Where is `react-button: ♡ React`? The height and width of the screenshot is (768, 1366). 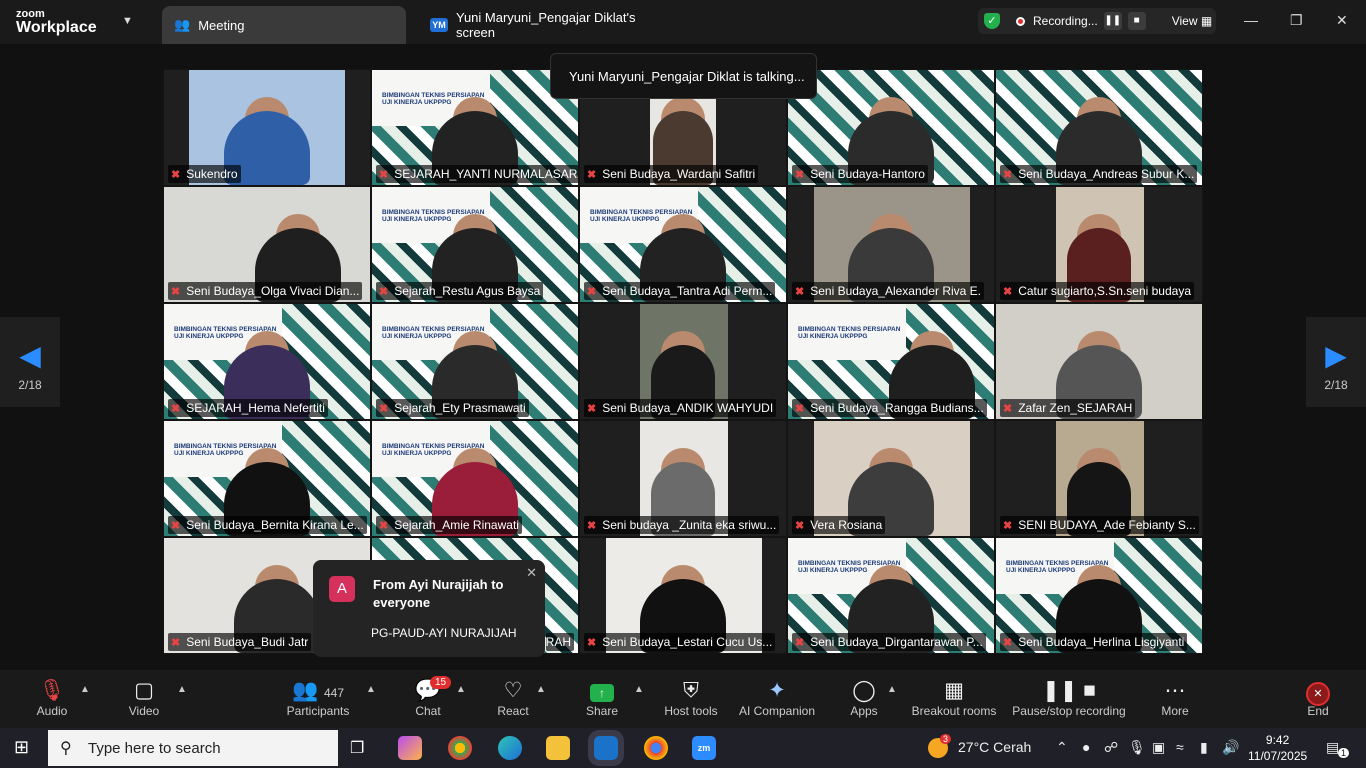
react-button: ♡ React is located at coordinates (513, 698).